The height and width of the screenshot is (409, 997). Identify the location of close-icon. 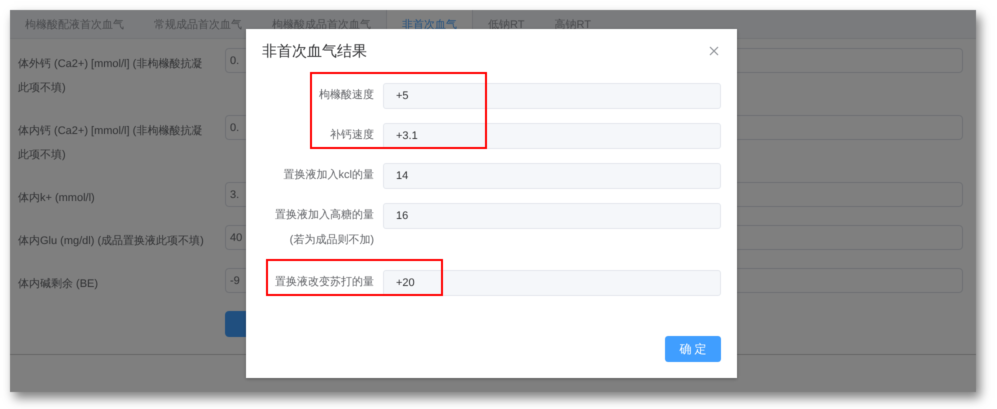
(714, 51).